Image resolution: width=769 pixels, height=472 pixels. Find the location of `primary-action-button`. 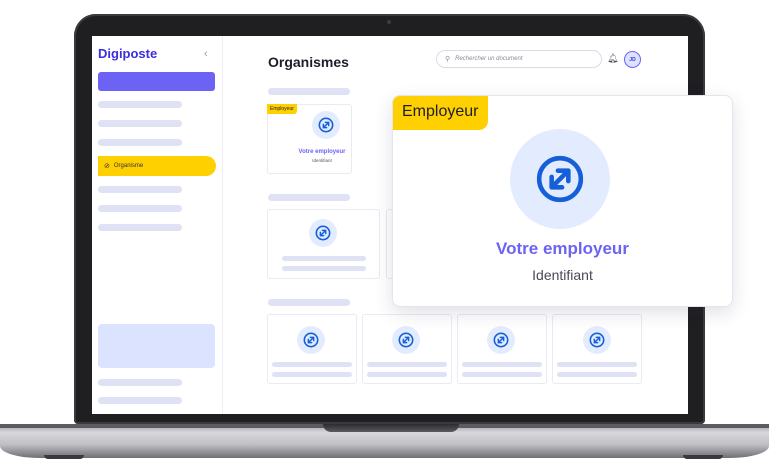

primary-action-button is located at coordinates (156, 81).